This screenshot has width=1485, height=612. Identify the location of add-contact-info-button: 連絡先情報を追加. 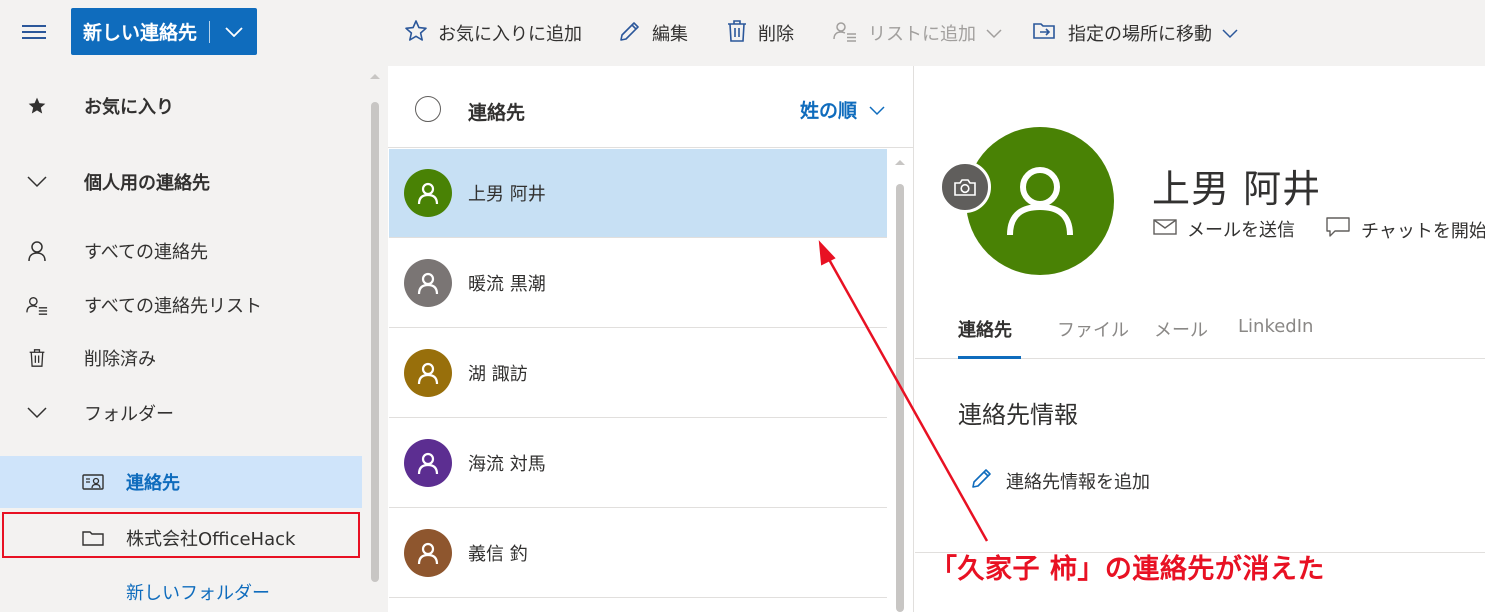
(1060, 480).